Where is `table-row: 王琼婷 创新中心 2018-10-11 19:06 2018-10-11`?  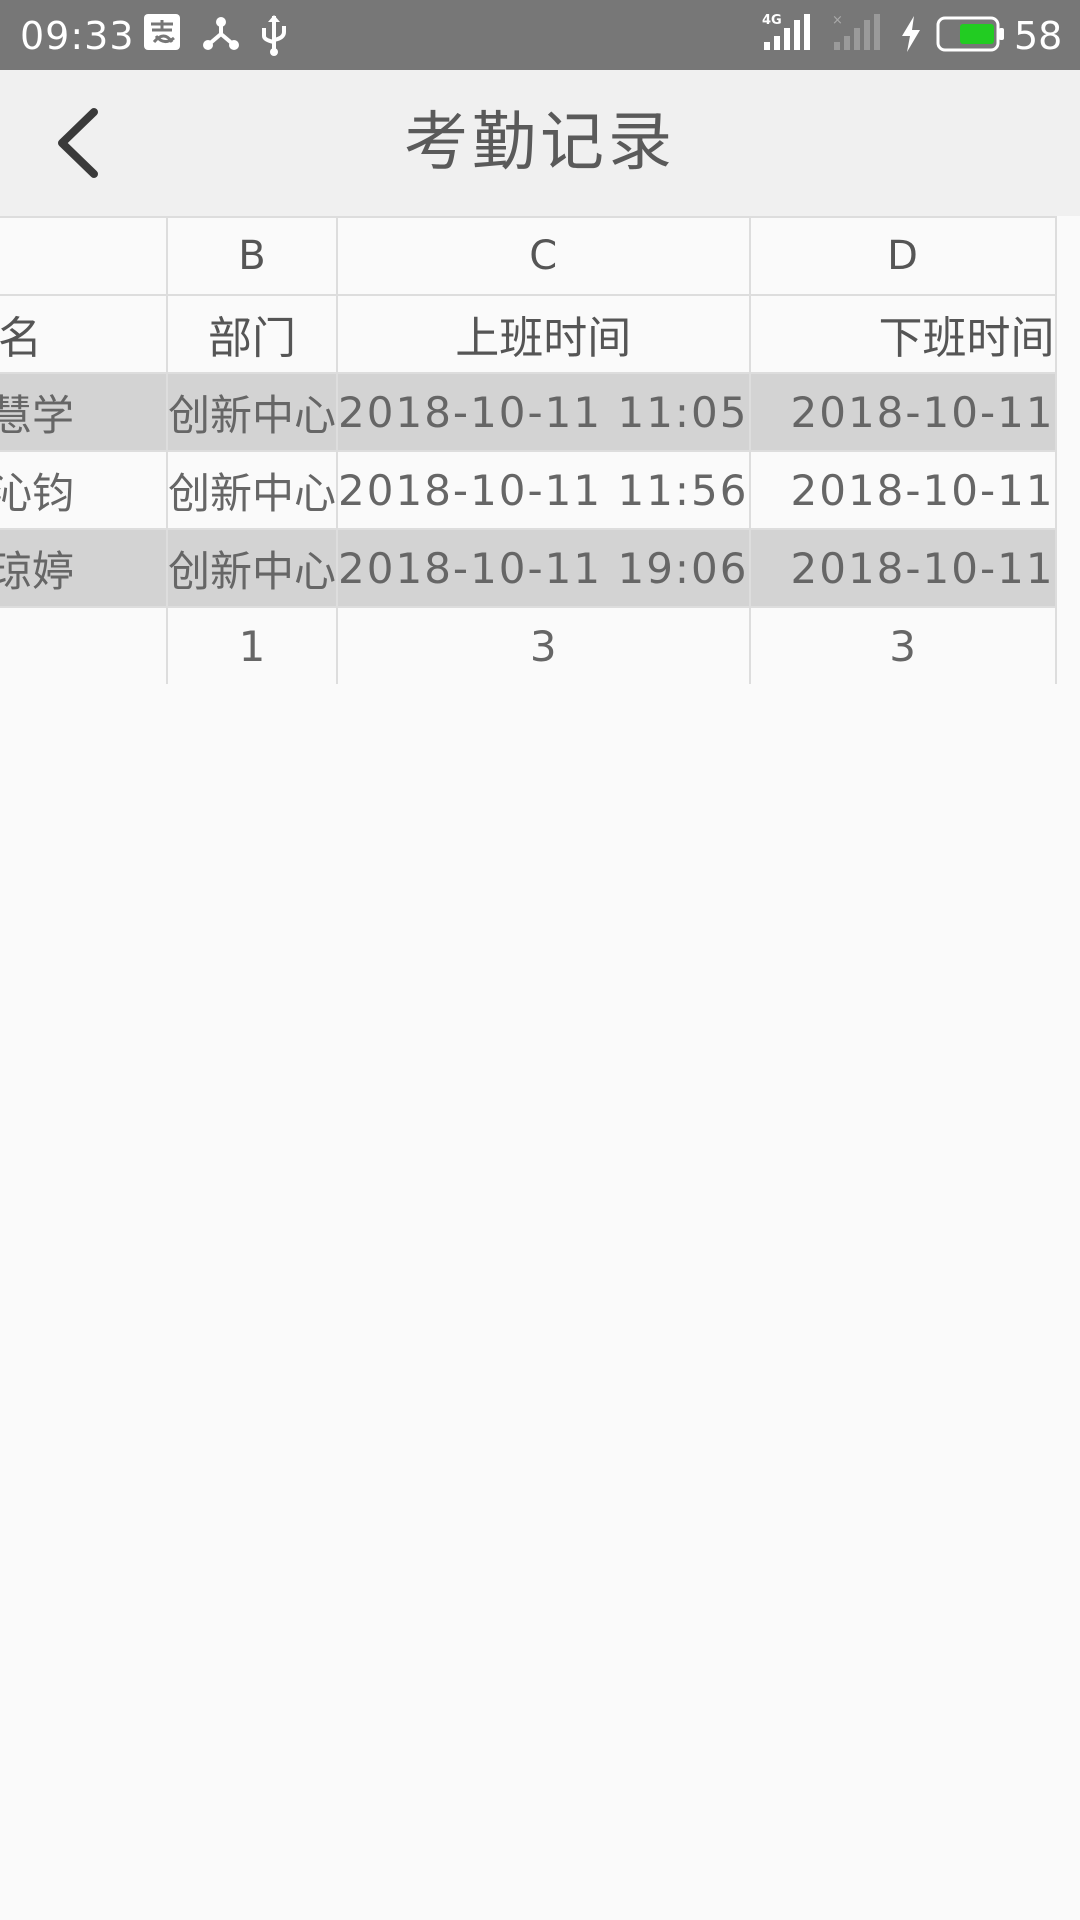 table-row: 王琼婷 创新中心 2018-10-11 19:06 2018-10-11 is located at coordinates (528, 568).